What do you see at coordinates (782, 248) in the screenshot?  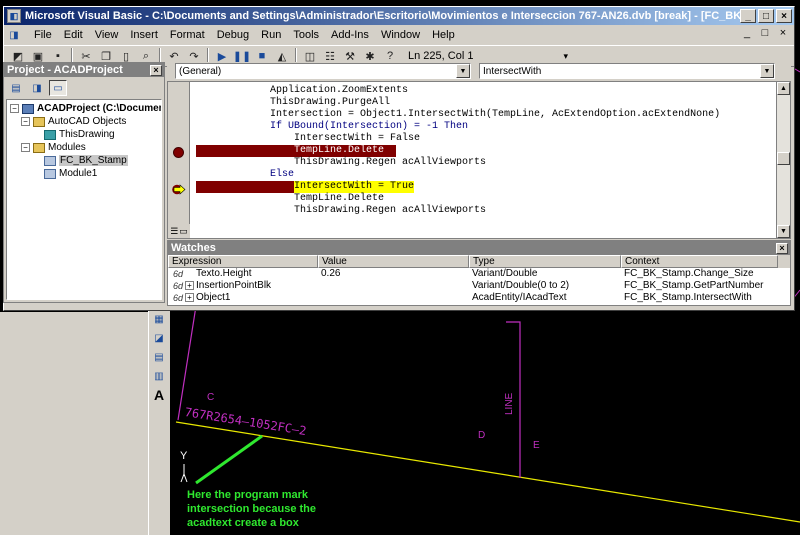 I see `watches-close-button: ×` at bounding box center [782, 248].